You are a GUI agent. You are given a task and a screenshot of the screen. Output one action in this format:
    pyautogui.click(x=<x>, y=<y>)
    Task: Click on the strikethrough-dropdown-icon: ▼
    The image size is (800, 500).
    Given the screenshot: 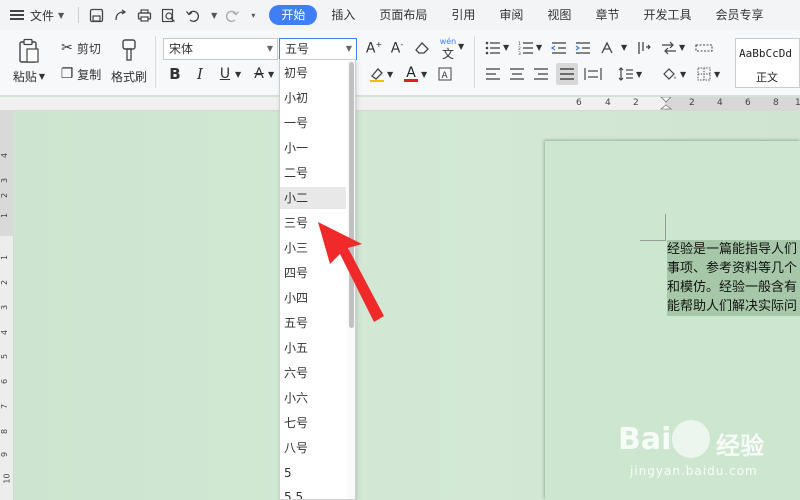 What is the action you would take?
    pyautogui.click(x=271, y=74)
    